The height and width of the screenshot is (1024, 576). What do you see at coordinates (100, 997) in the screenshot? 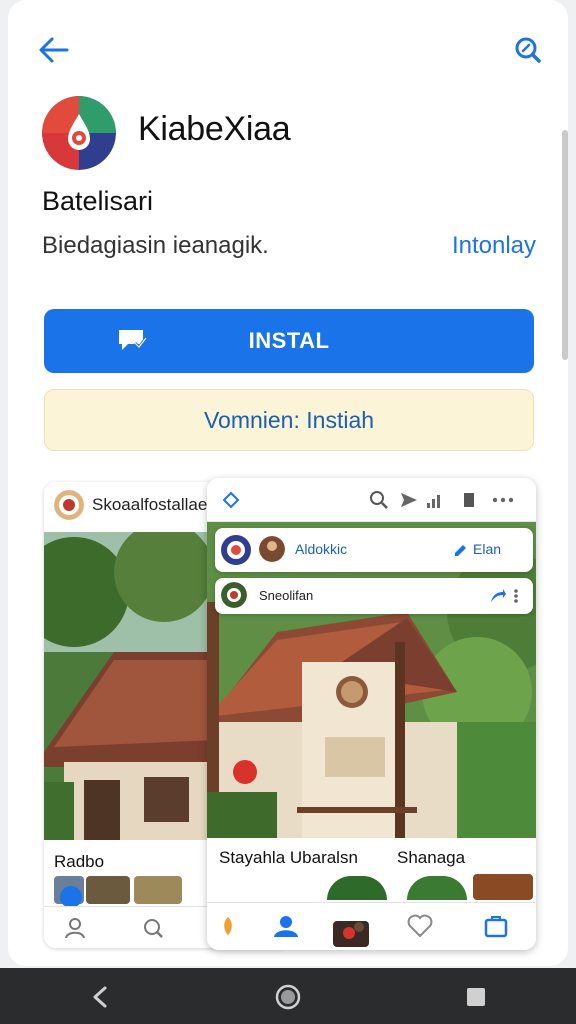
I see `back-triangle-icon` at bounding box center [100, 997].